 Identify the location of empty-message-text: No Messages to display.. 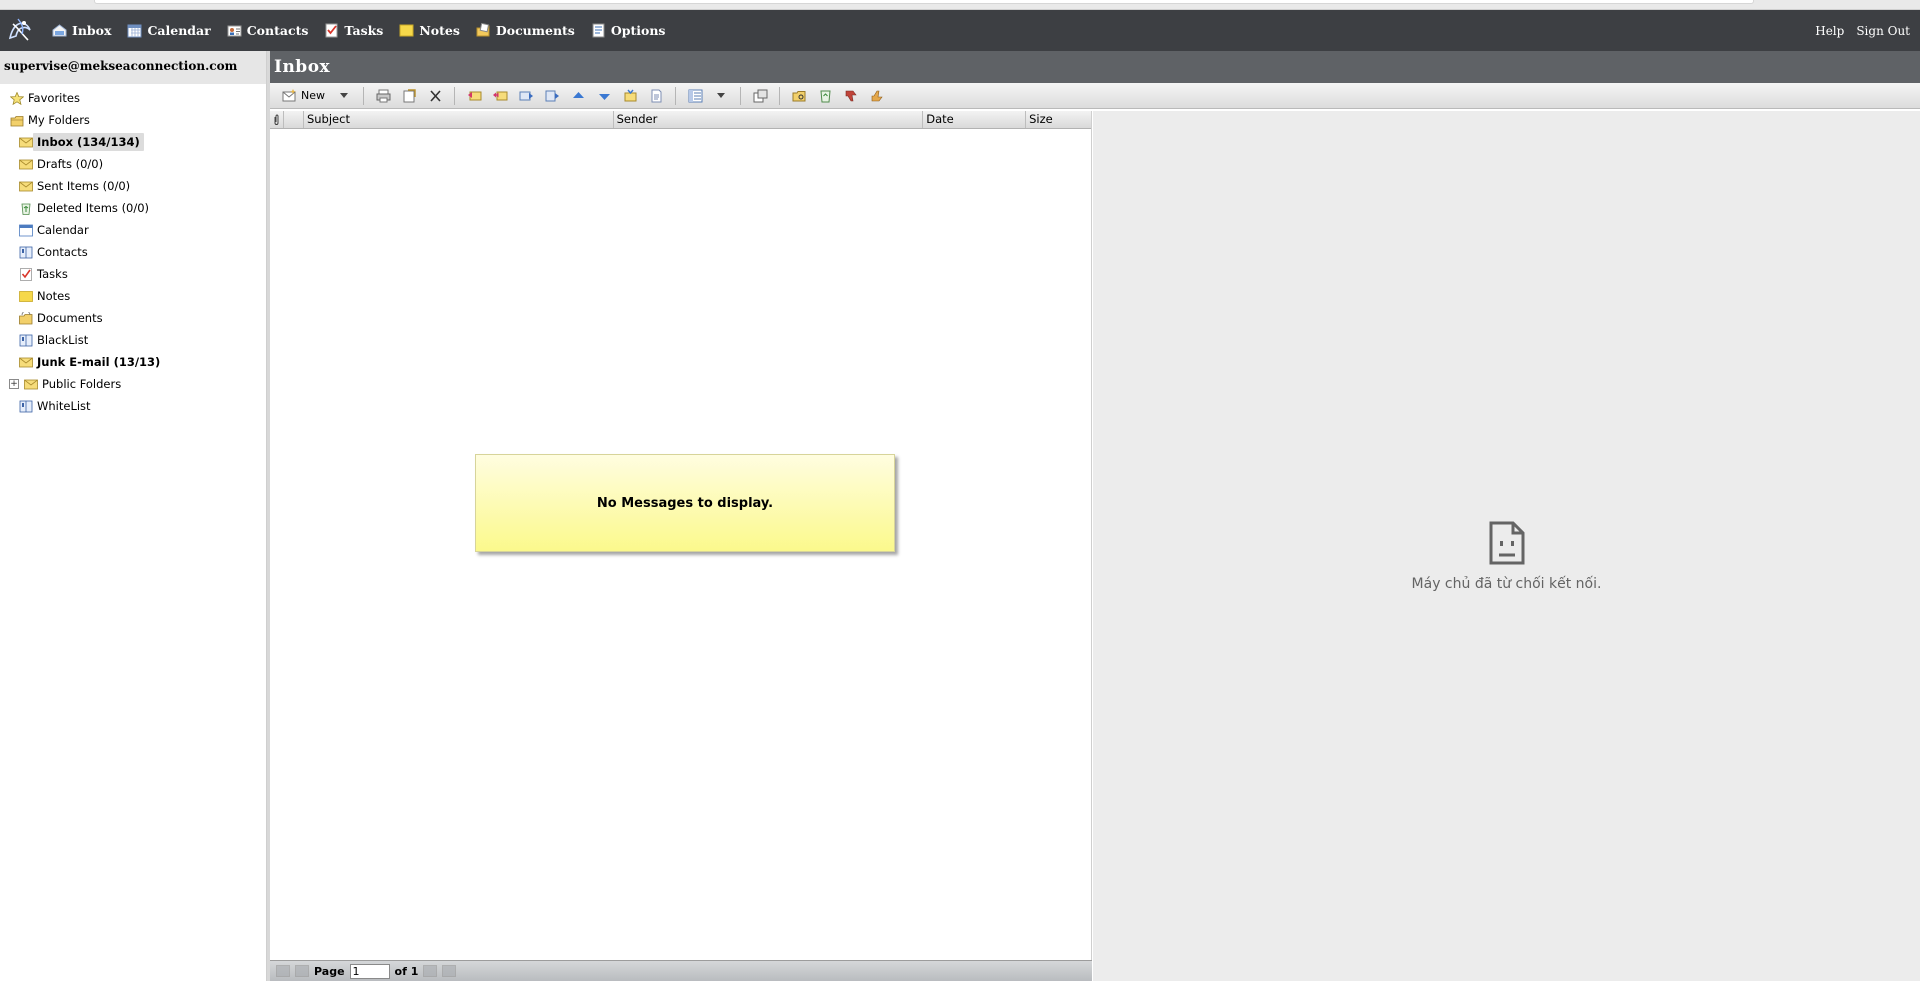
(685, 503).